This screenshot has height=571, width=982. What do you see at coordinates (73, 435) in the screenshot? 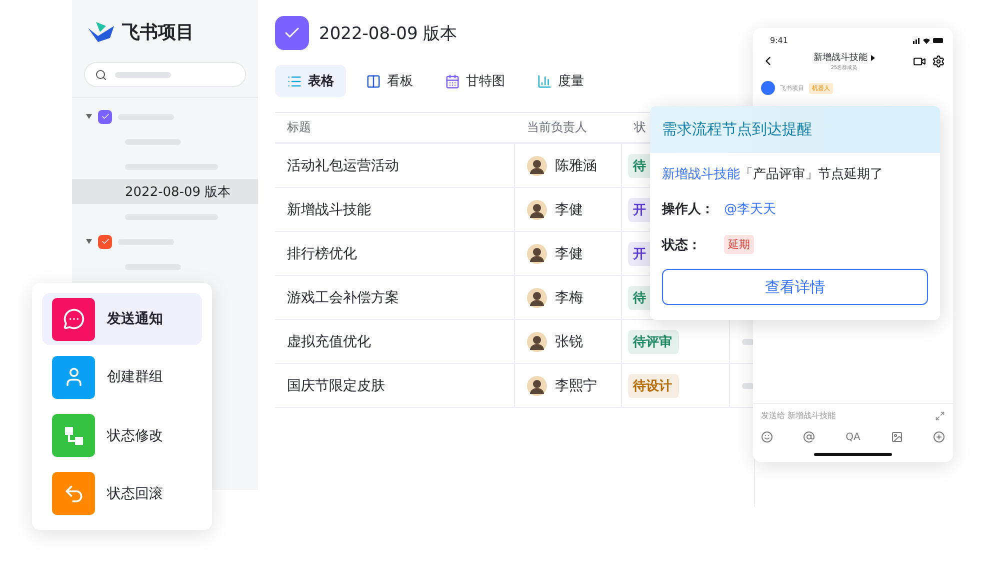
I see `flow-icon` at bounding box center [73, 435].